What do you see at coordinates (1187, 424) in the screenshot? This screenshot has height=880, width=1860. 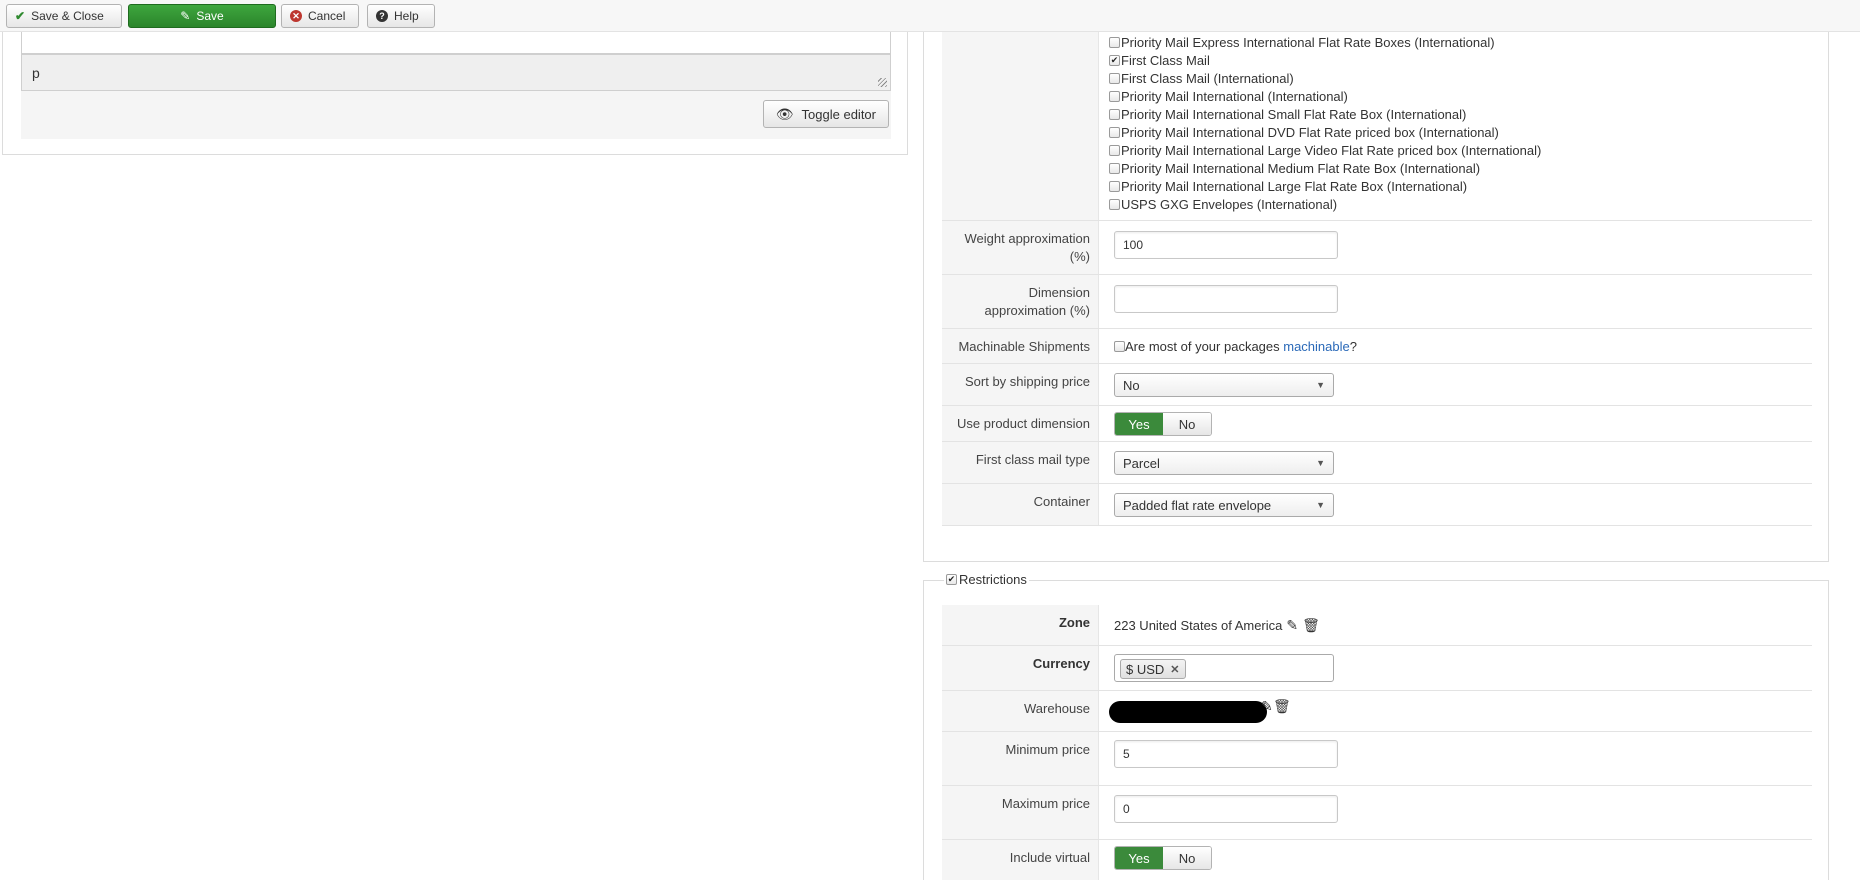 I see `use-dimension-no: No` at bounding box center [1187, 424].